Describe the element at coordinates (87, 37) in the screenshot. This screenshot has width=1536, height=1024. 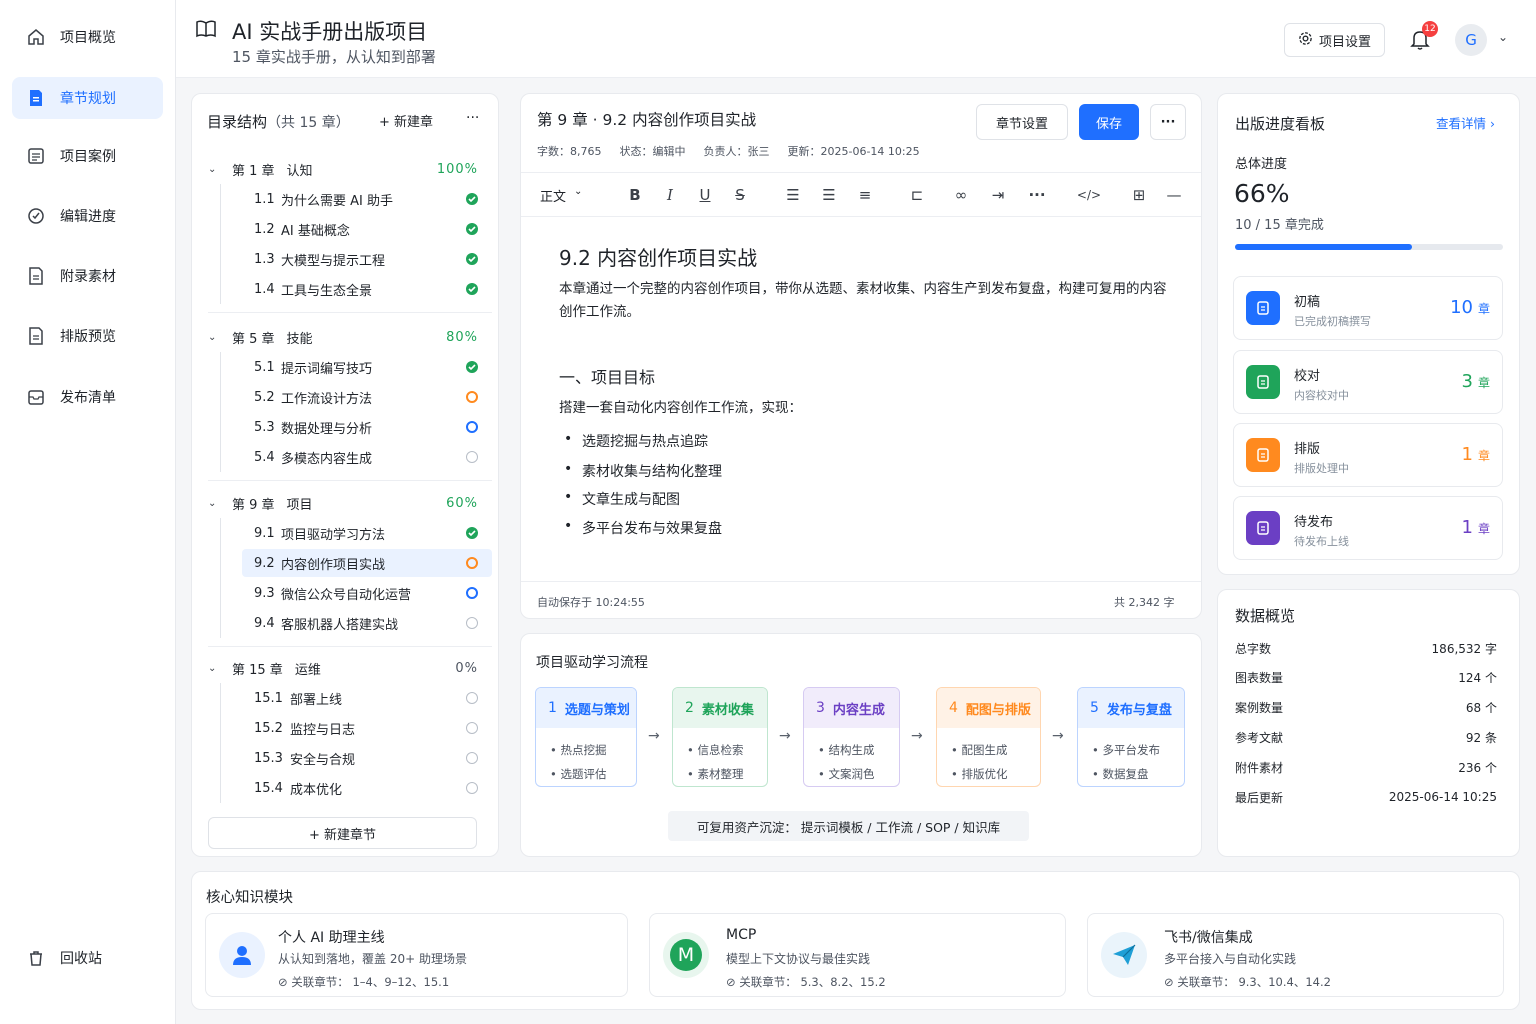
I see `sidebar-item-overview: 项目概览` at that location.